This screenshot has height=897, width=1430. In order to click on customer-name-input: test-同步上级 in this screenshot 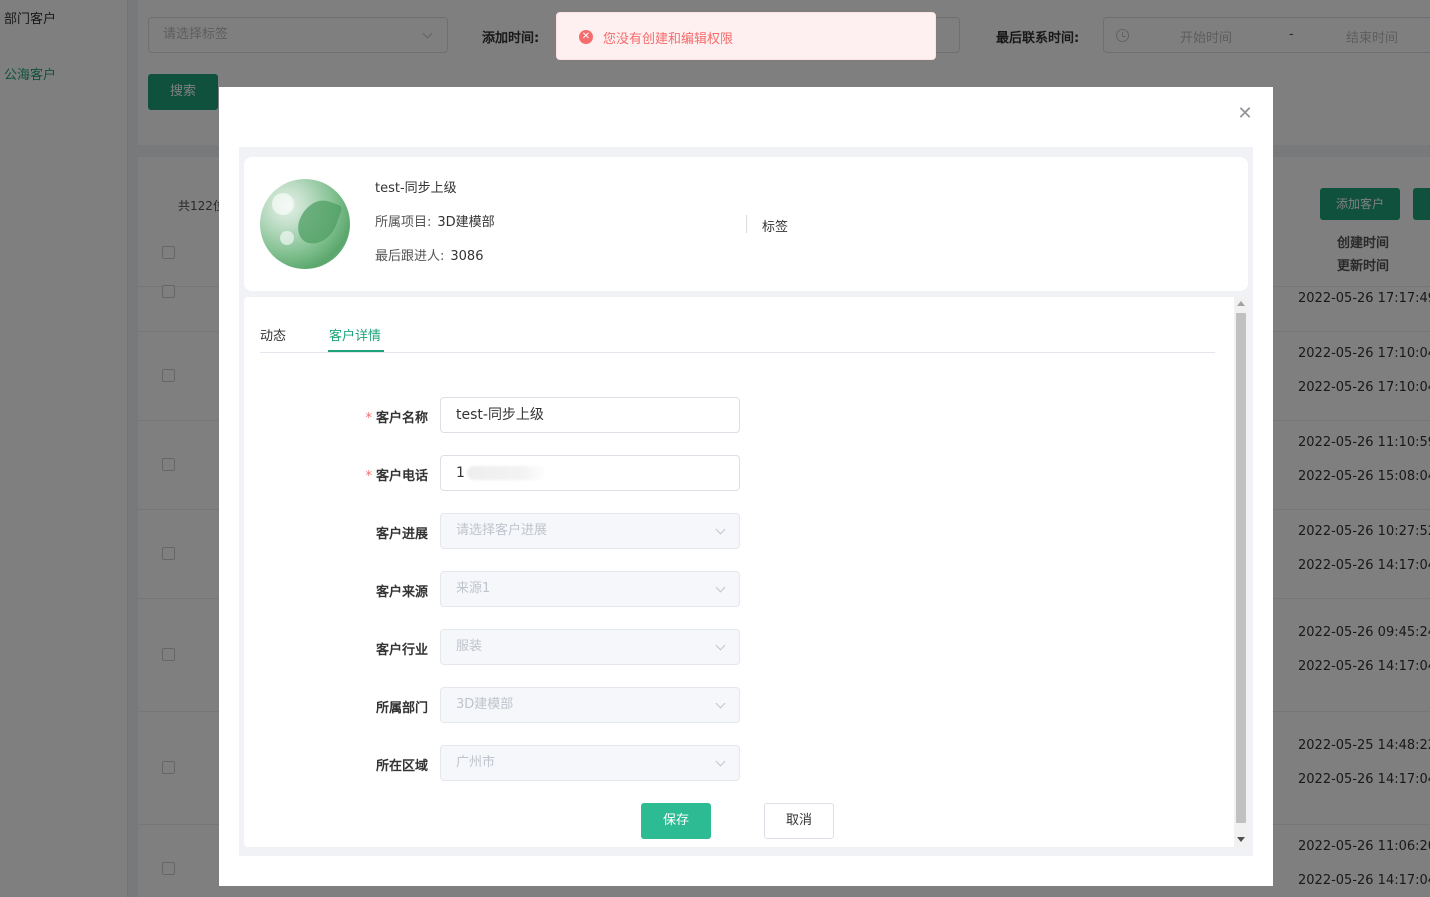, I will do `click(590, 415)`.